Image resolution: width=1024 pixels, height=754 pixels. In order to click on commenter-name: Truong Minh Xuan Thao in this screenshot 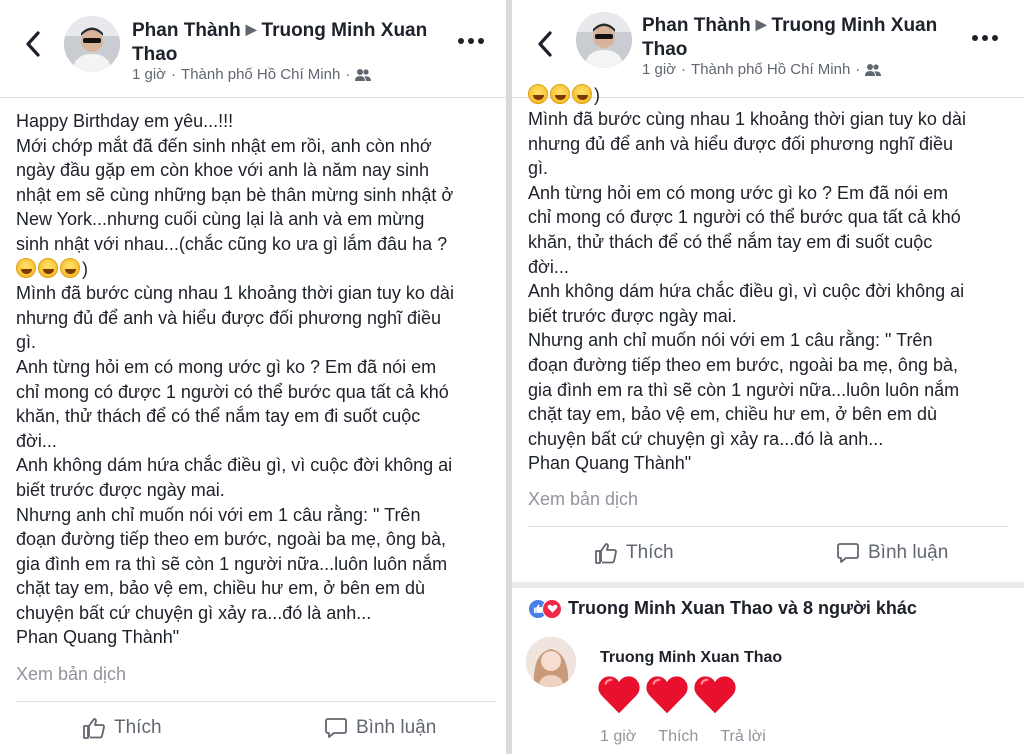, I will do `click(691, 658)`.